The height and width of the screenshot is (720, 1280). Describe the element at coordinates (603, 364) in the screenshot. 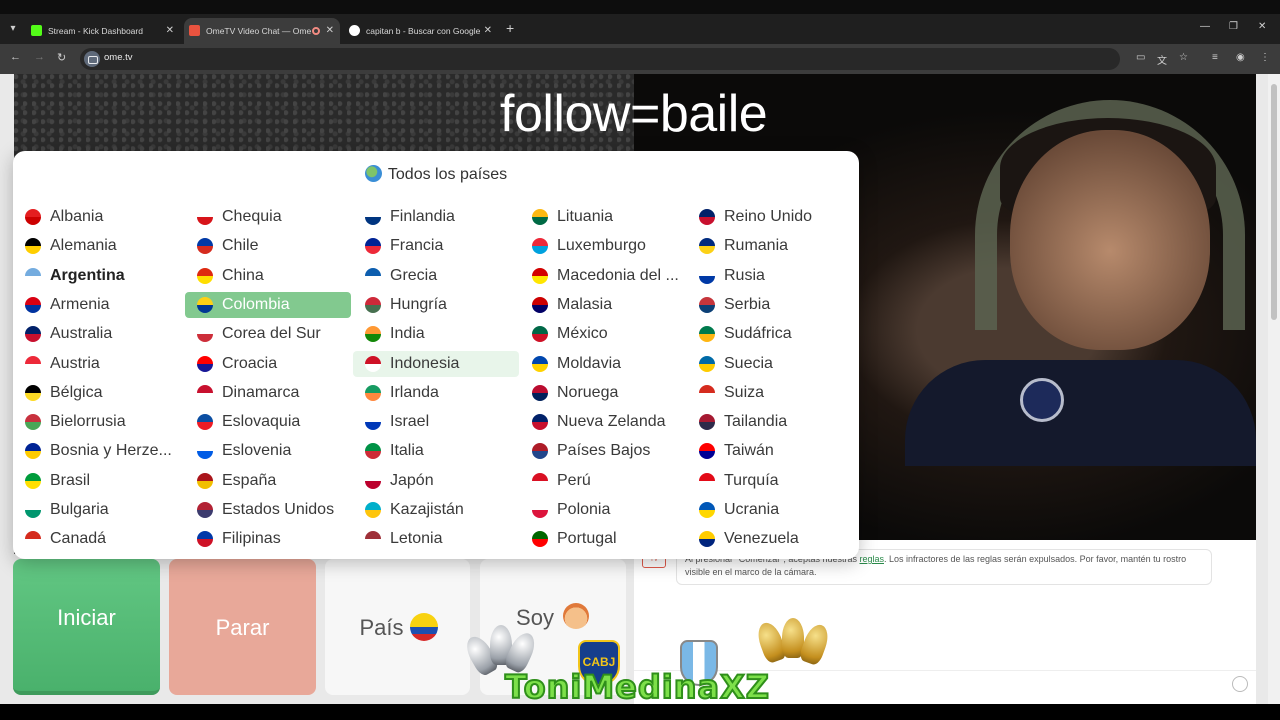

I see `country-option: Moldavia` at that location.